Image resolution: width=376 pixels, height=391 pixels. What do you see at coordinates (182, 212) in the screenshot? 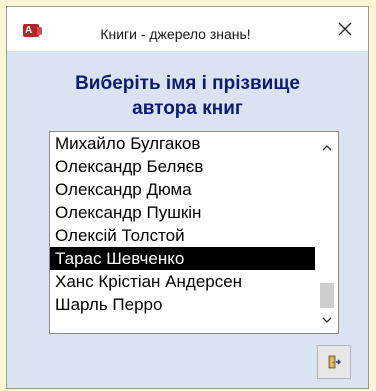
I see `list-item: Олександр Пушкін` at bounding box center [182, 212].